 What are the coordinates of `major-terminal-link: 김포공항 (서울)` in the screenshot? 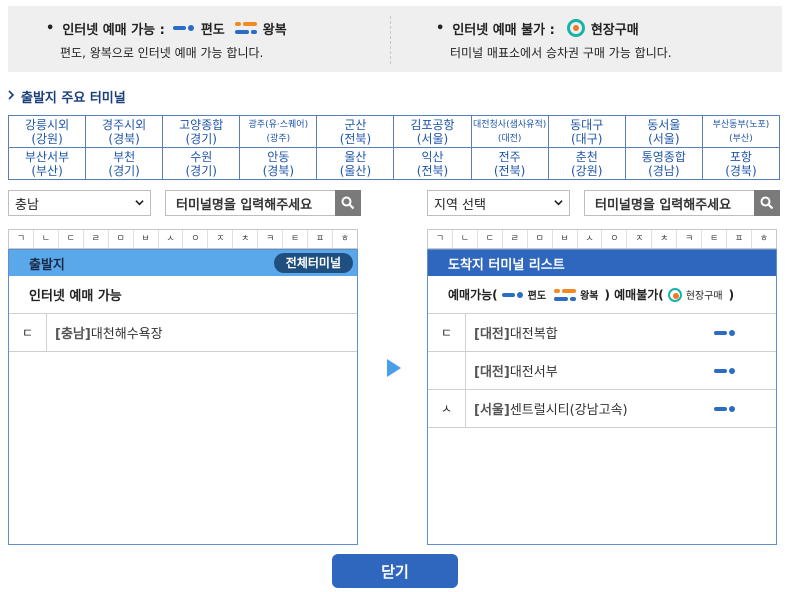 It's located at (432, 131).